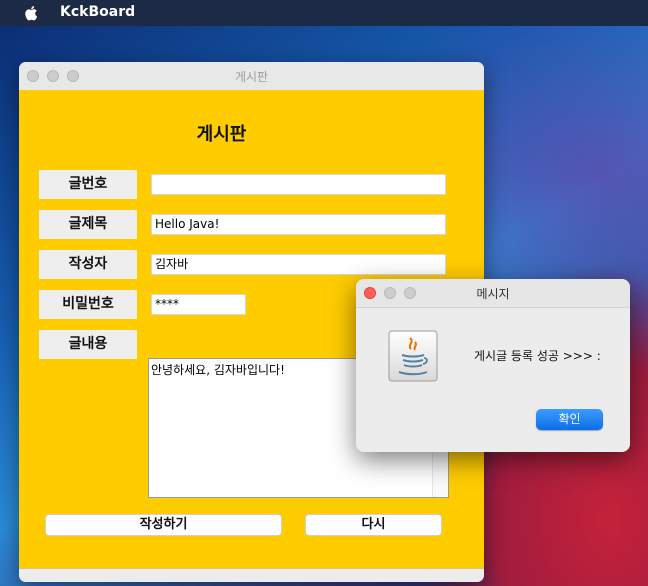 This screenshot has width=648, height=586. Describe the element at coordinates (97, 12) in the screenshot. I see `app-name: KckBoard` at that location.